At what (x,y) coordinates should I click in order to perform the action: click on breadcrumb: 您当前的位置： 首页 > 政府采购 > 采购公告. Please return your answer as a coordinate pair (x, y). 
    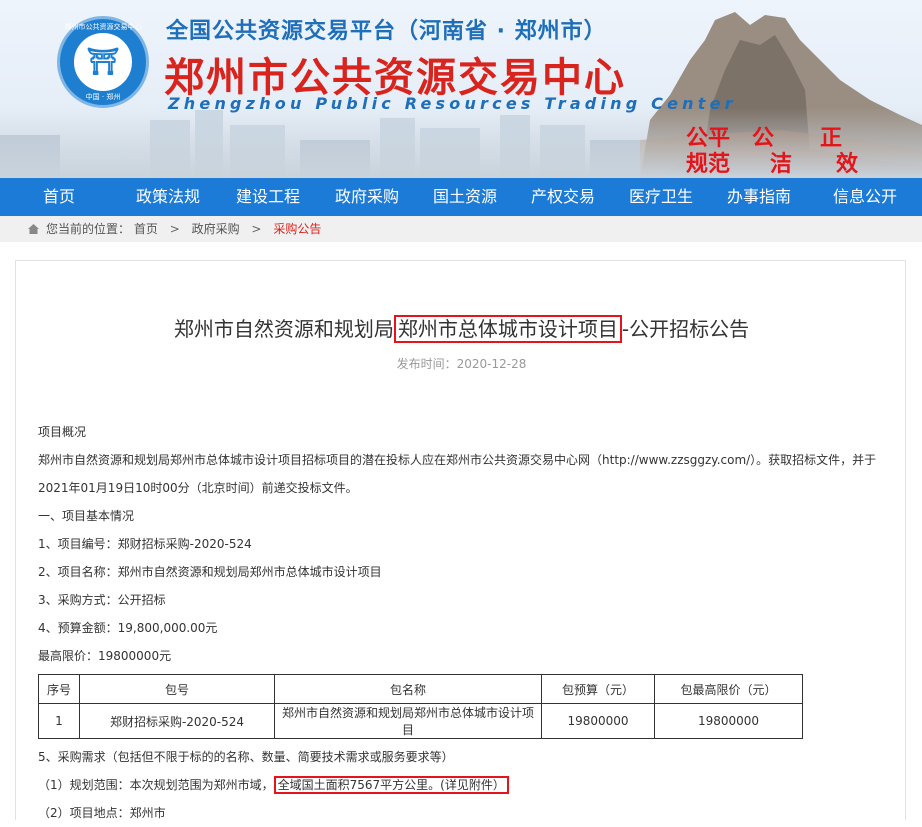
    Looking at the image, I should click on (461, 229).